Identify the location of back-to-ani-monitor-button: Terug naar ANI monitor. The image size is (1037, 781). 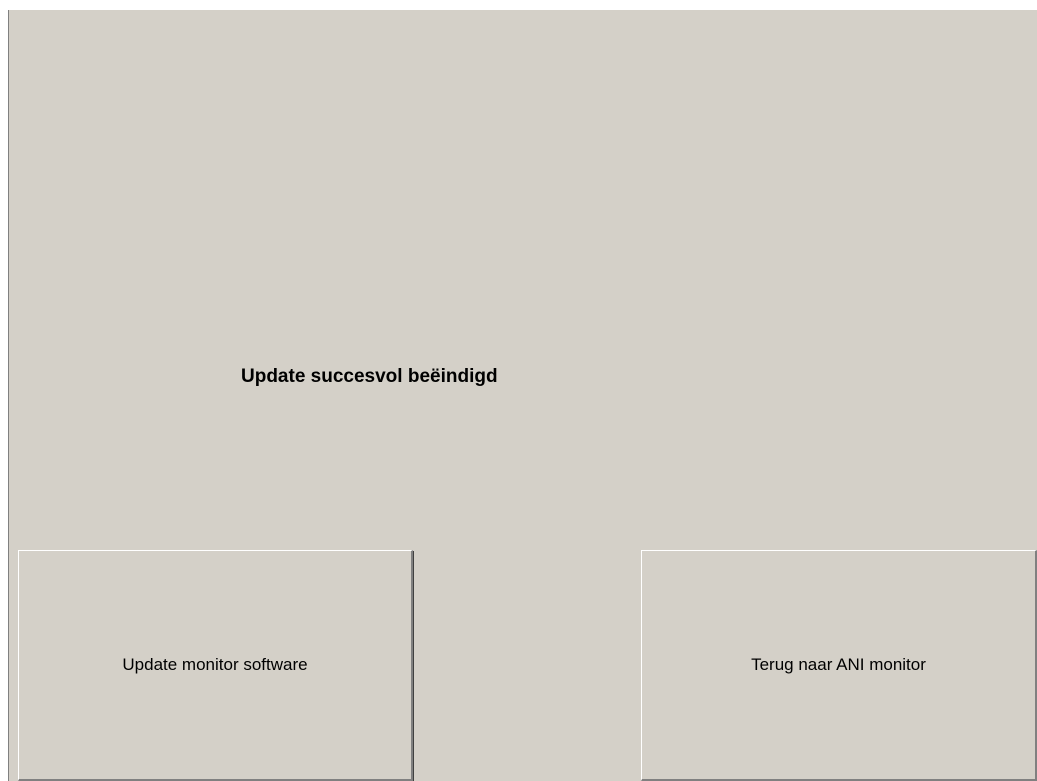
(839, 665).